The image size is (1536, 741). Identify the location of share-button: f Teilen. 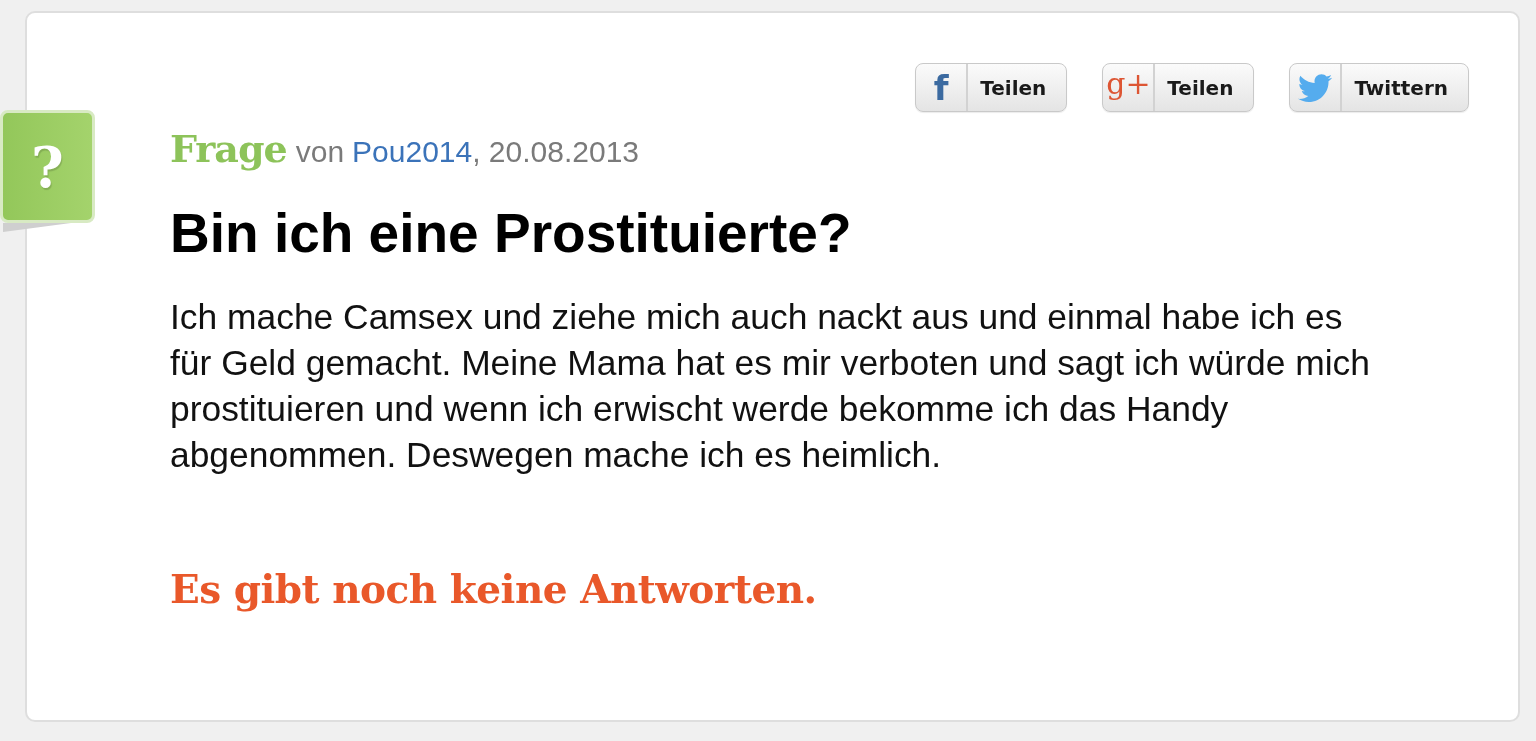
(991, 87).